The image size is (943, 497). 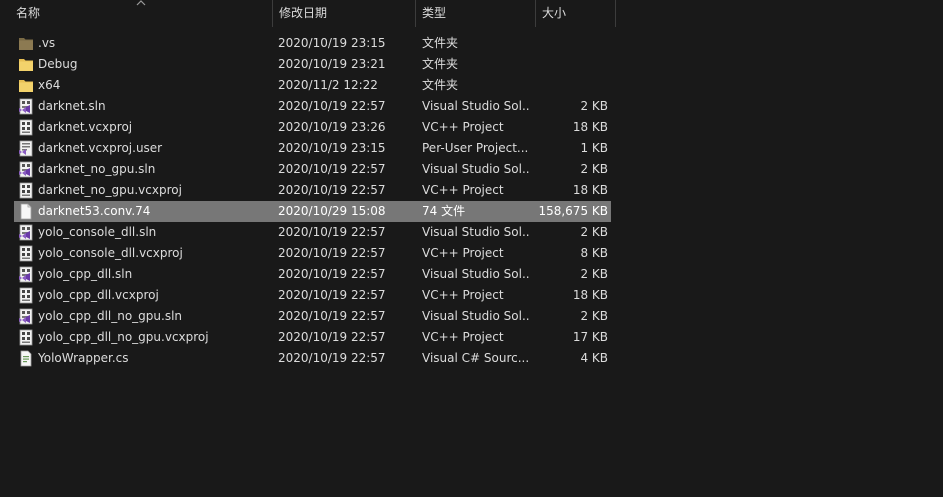 I want to click on csharp-file-icon, so click(x=26, y=358).